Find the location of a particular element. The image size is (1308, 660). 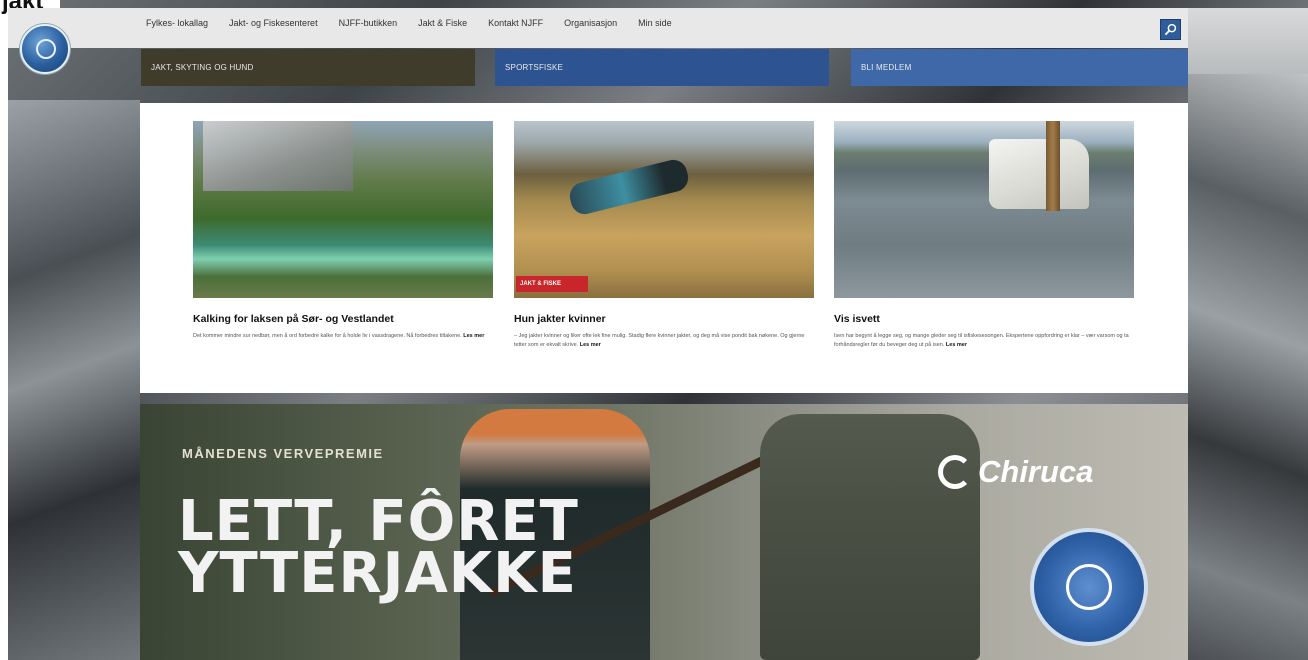

top-bar-fade is located at coordinates (1248, 41).